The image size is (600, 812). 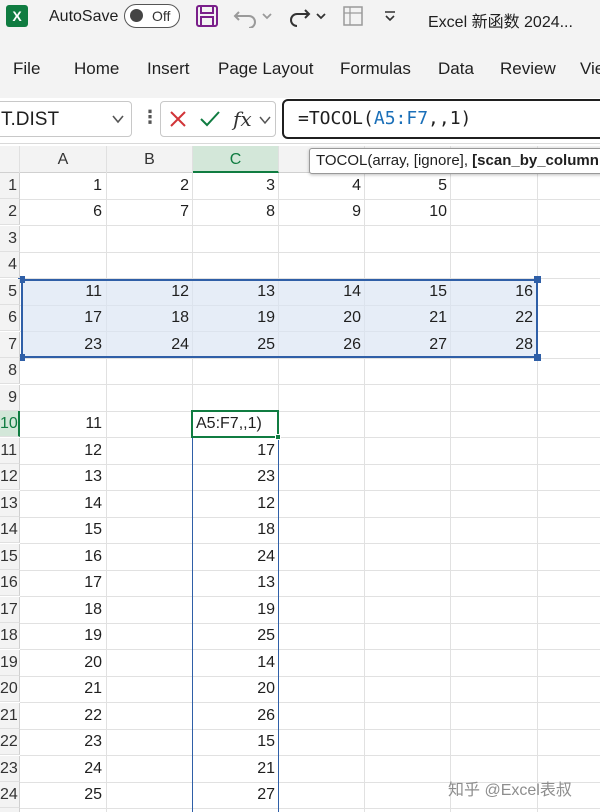 I want to click on cell-b5: 12, so click(x=150, y=292).